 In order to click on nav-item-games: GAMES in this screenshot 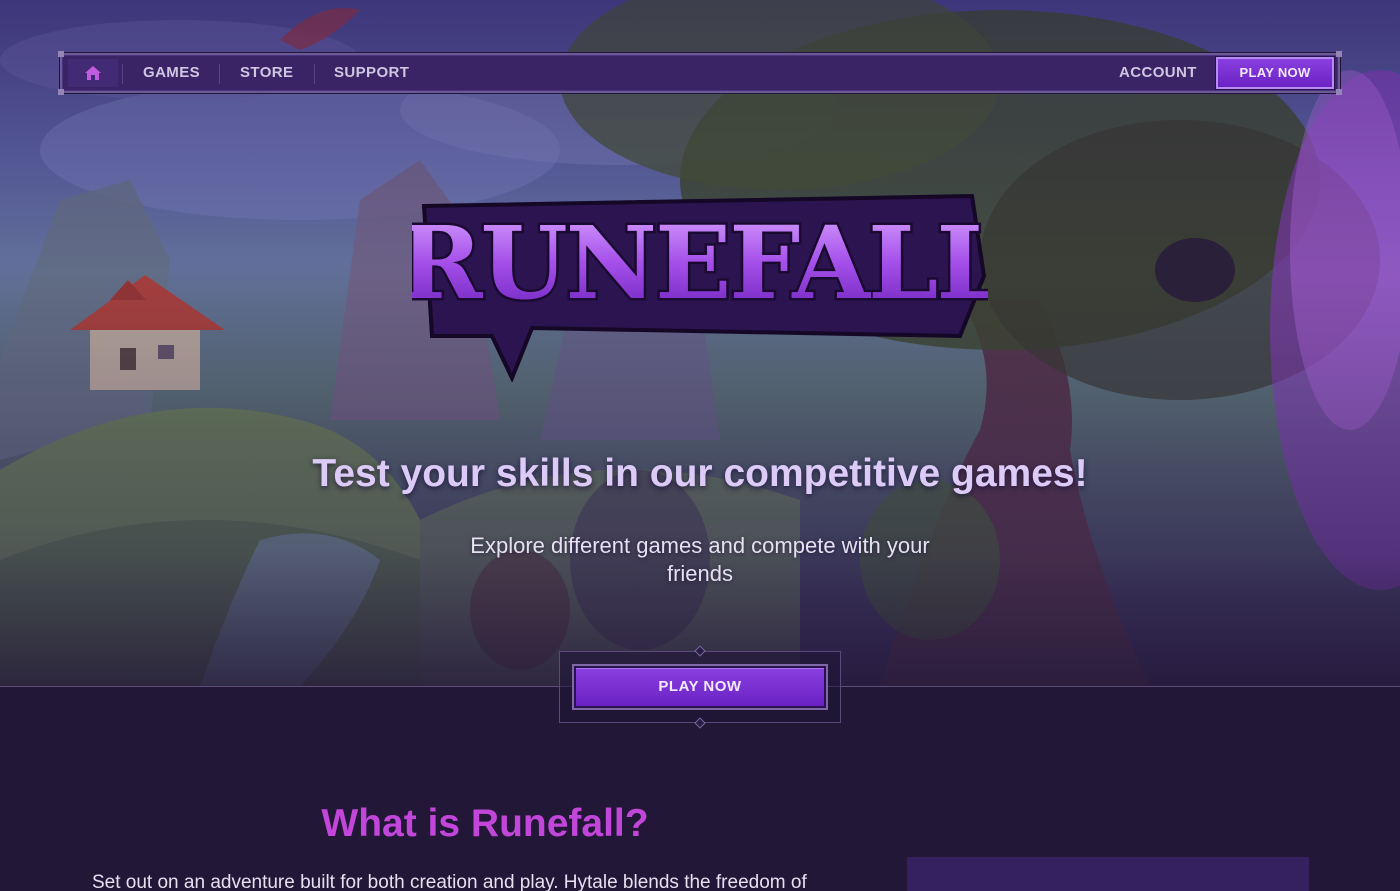, I will do `click(171, 73)`.